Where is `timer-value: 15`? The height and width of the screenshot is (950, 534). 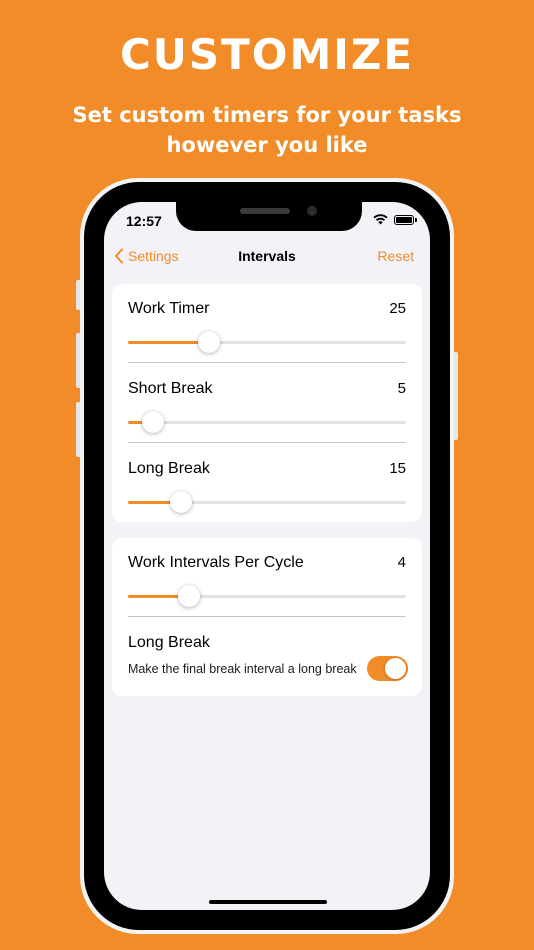
timer-value: 15 is located at coordinates (397, 468).